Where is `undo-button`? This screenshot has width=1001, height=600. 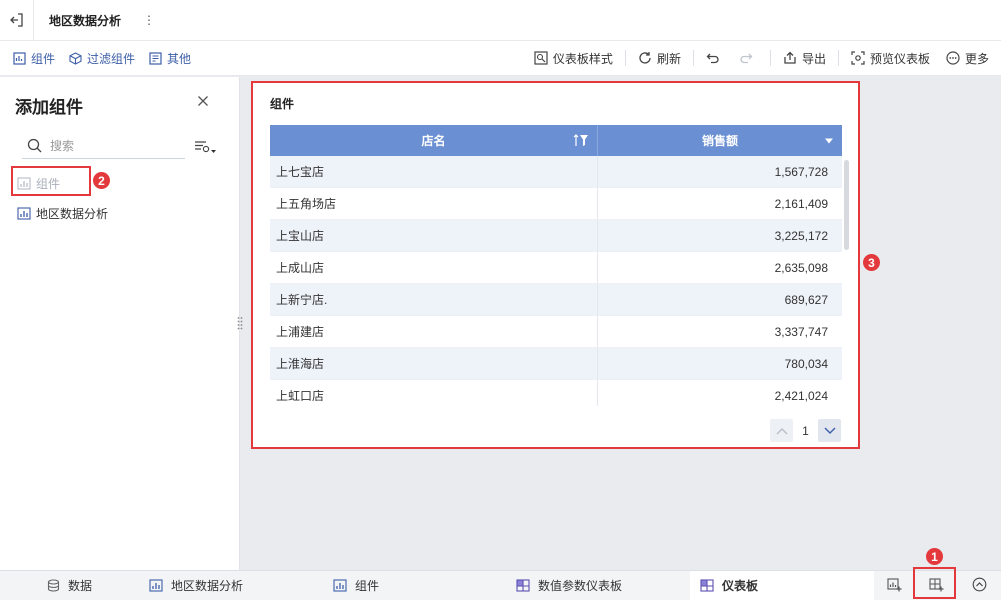
undo-button is located at coordinates (715, 58).